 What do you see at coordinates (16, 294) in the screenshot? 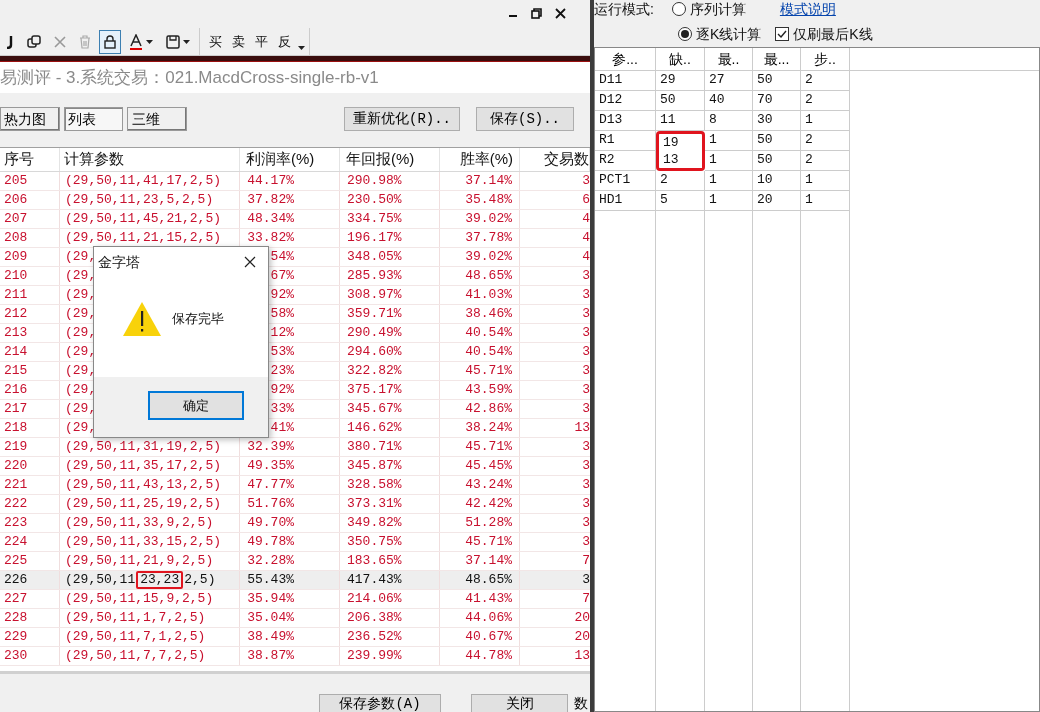
I see `table-cell: 211` at bounding box center [16, 294].